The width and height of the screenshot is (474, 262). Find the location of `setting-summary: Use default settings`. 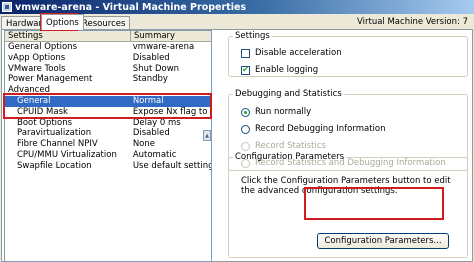

setting-summary: Use default settings is located at coordinates (171, 165).